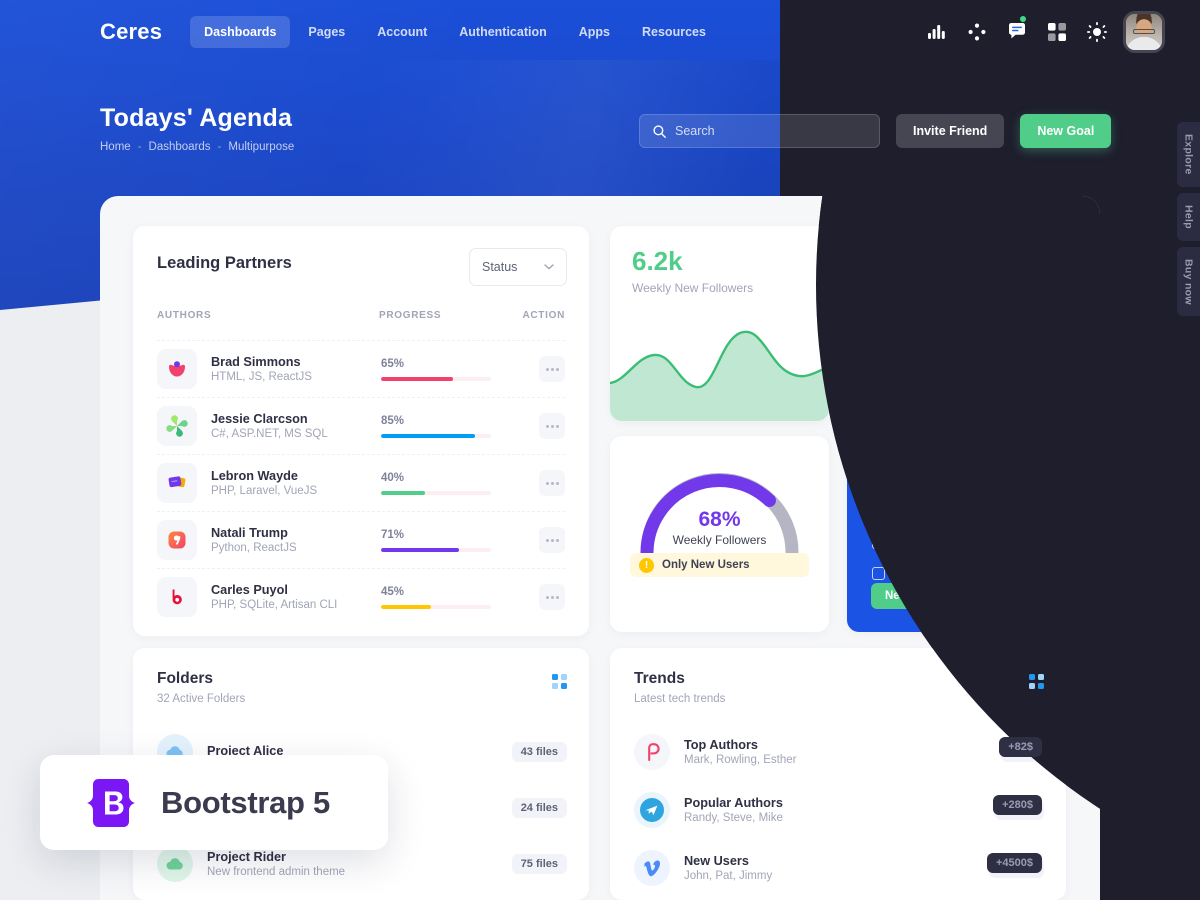  Describe the element at coordinates (240, 31) in the screenshot. I see `nav-link-dashboards: Dashboards` at that location.